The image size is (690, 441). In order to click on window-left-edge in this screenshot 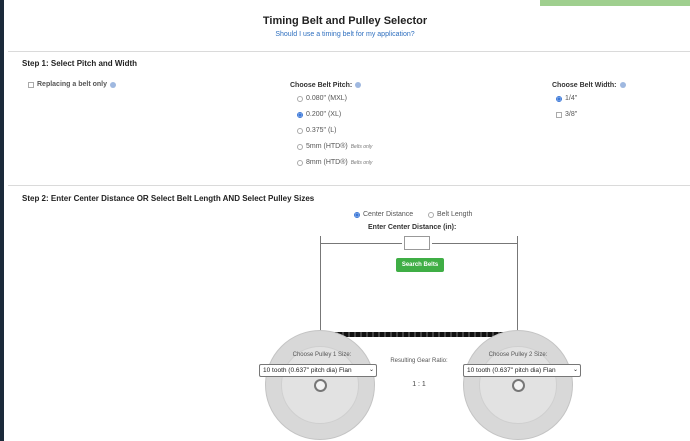, I will do `click(2, 220)`.